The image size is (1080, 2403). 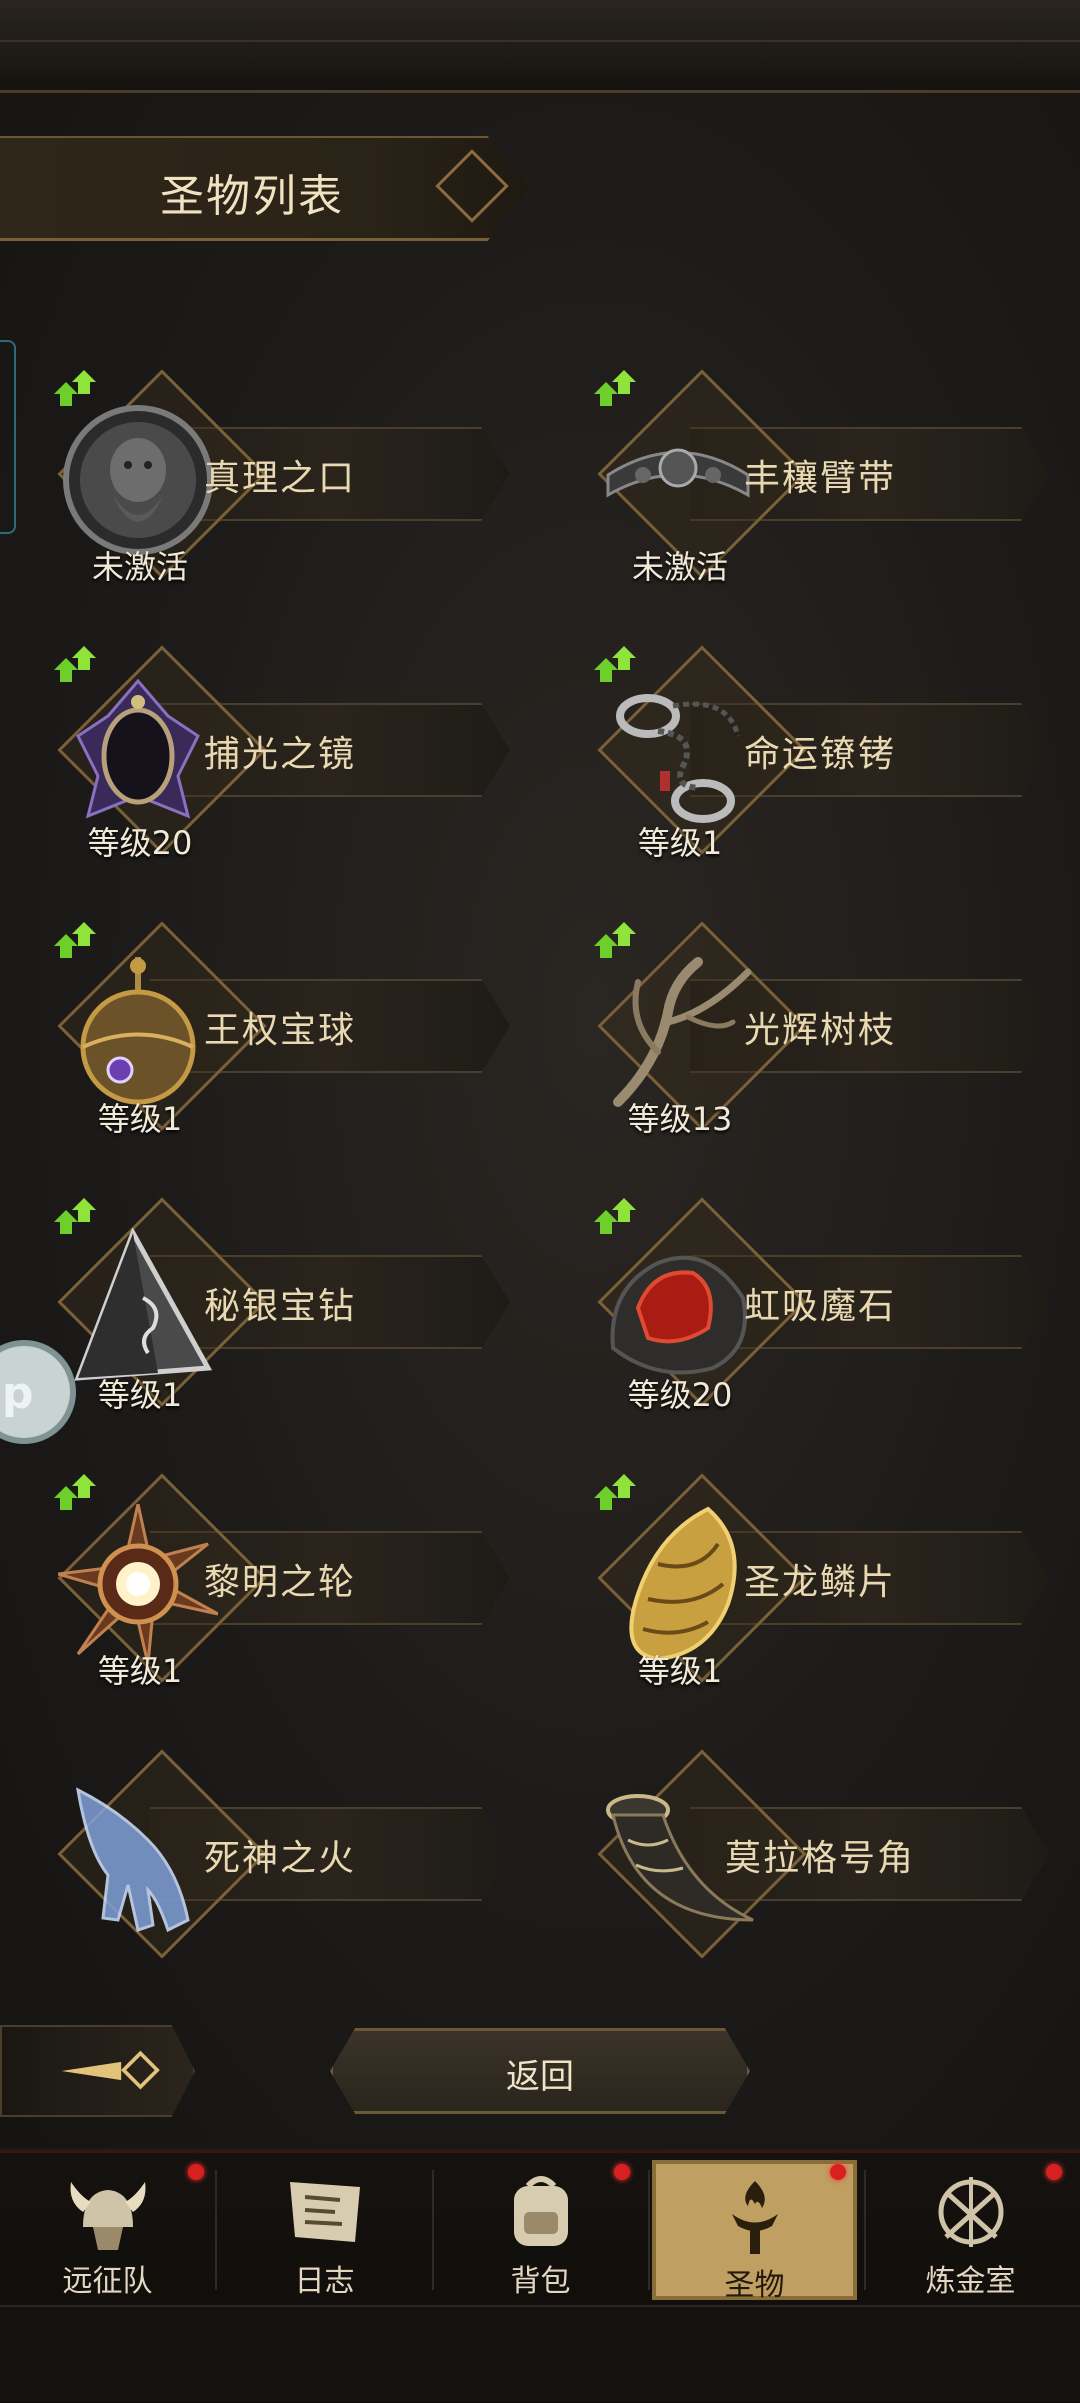 I want to click on tab-expedition: 远征队, so click(x=107, y=2230).